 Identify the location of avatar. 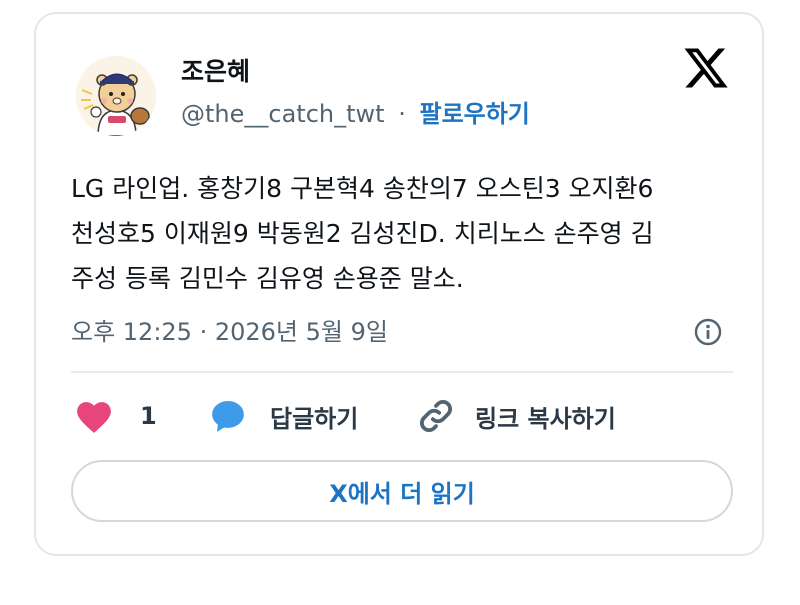
(116, 96).